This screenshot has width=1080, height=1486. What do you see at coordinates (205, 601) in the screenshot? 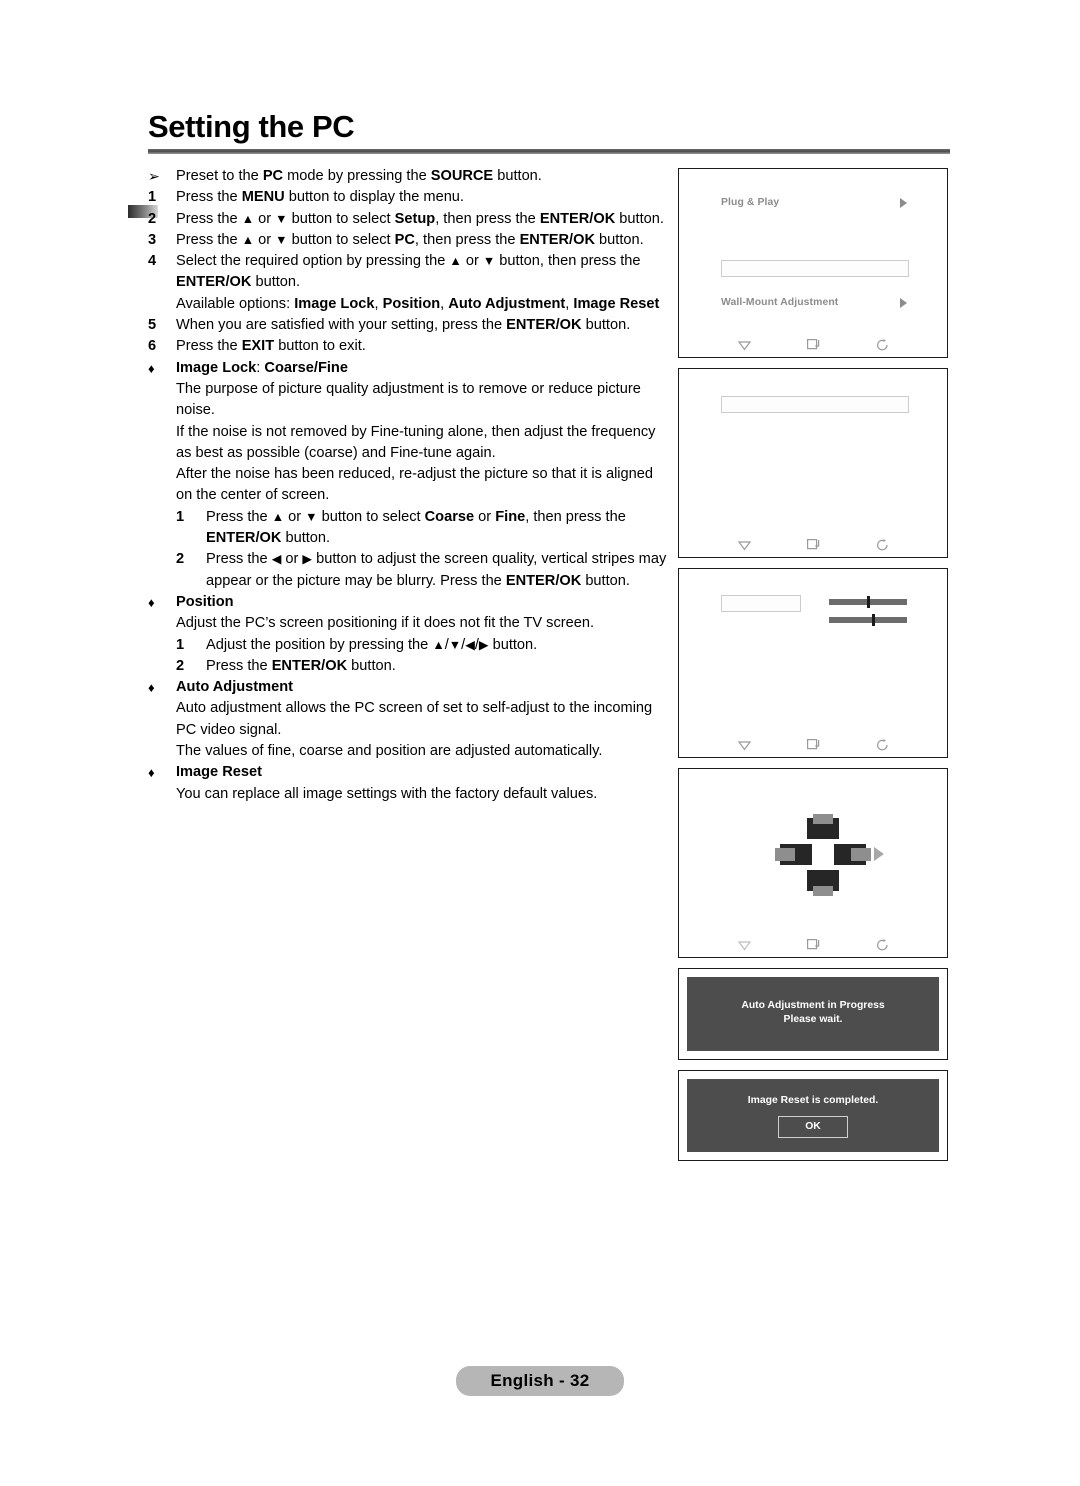
I see `instruction-text: Position` at bounding box center [205, 601].